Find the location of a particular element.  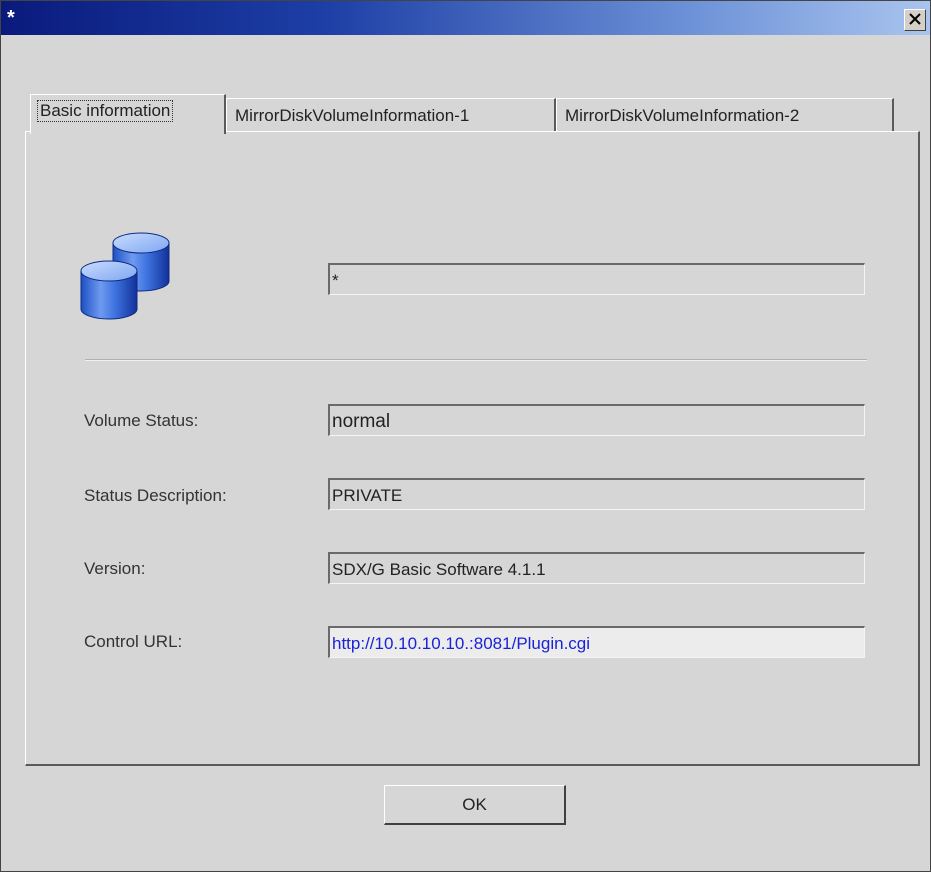

close-icon is located at coordinates (915, 19).